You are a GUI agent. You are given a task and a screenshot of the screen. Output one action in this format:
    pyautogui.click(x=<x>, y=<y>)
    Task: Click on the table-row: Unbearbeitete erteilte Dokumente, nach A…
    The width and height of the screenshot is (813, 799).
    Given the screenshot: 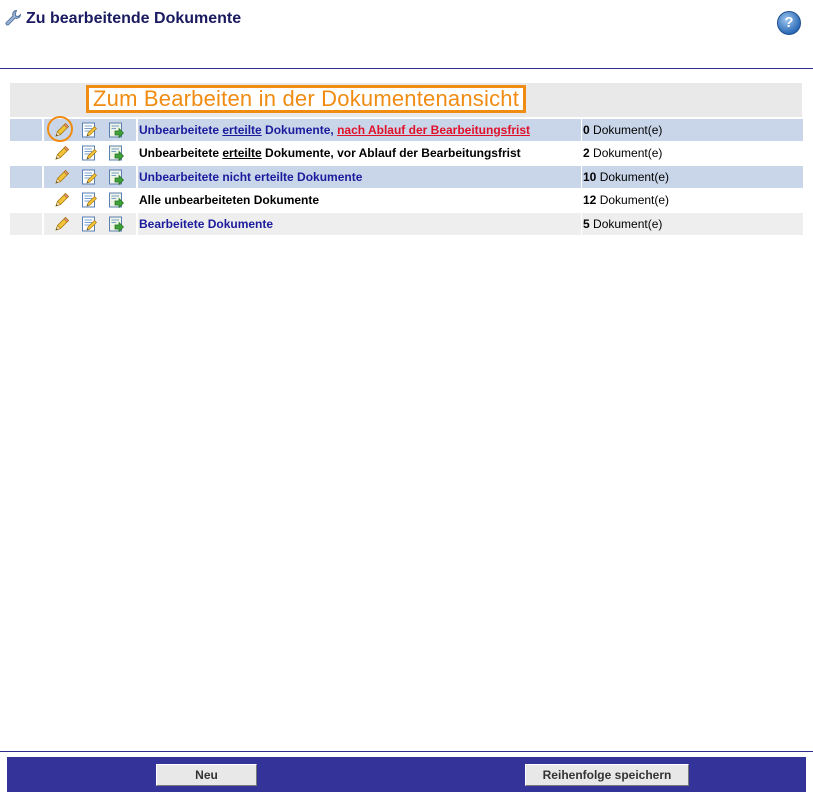 What is the action you would take?
    pyautogui.click(x=406, y=128)
    